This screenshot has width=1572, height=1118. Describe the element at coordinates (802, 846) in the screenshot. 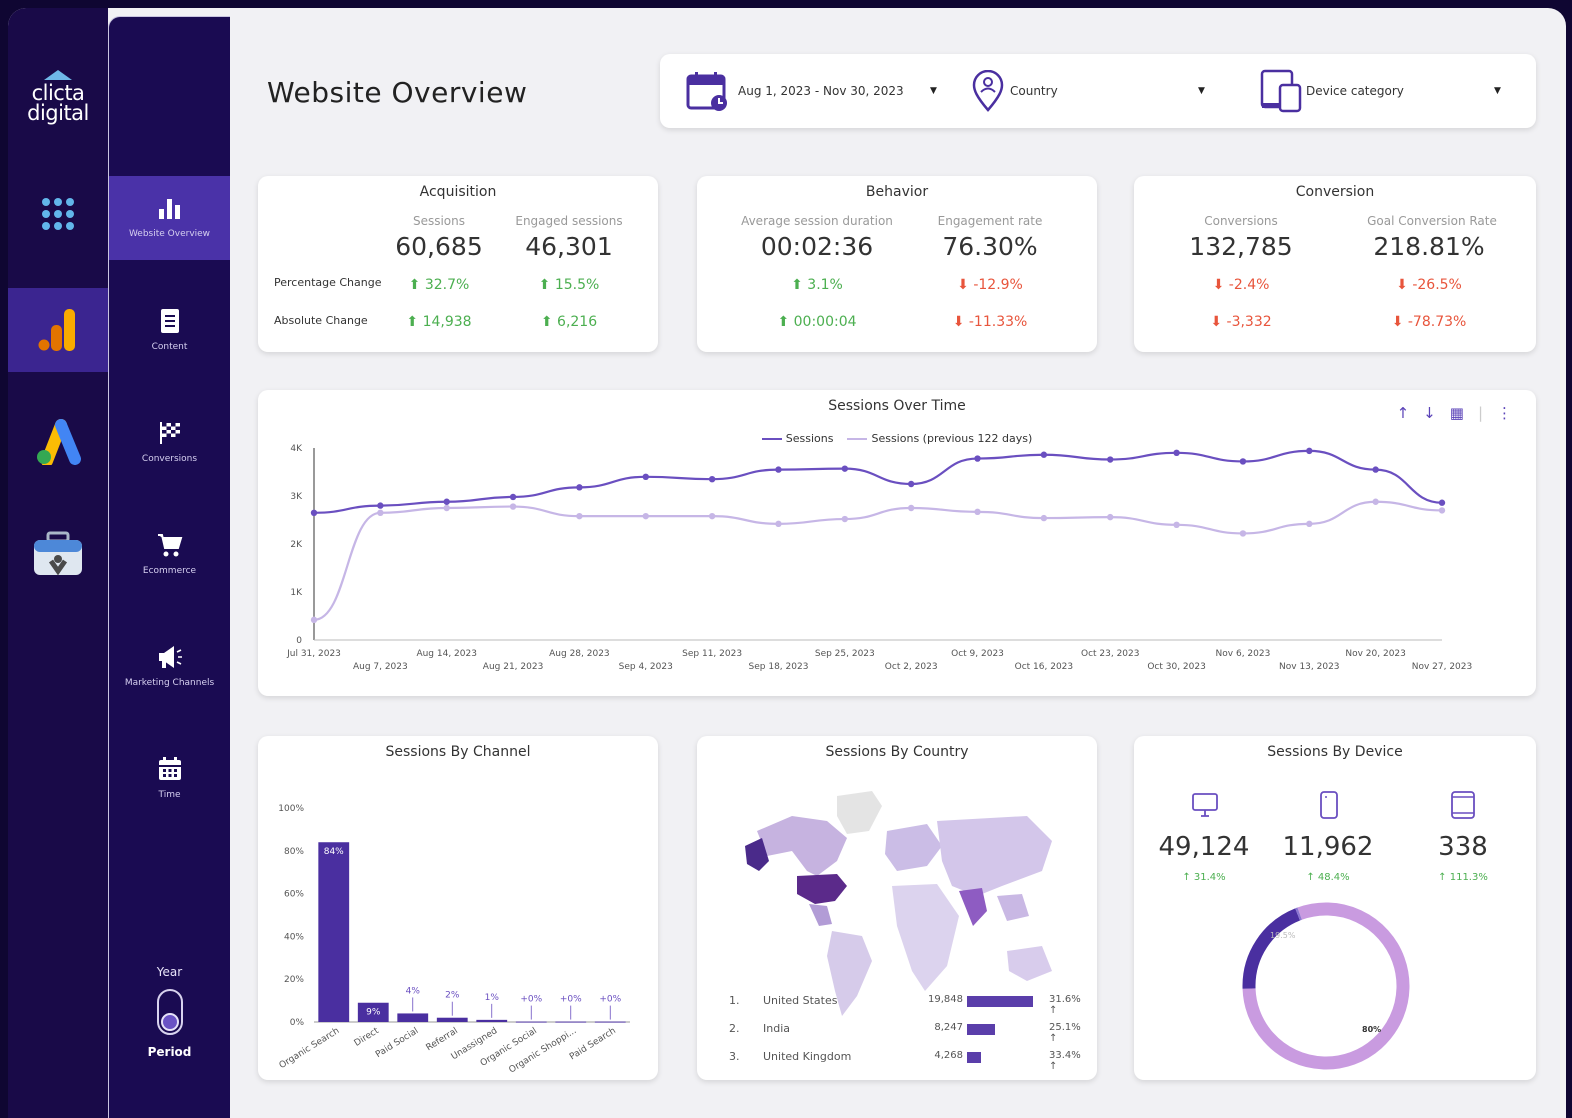

I see `map-region-canada` at that location.